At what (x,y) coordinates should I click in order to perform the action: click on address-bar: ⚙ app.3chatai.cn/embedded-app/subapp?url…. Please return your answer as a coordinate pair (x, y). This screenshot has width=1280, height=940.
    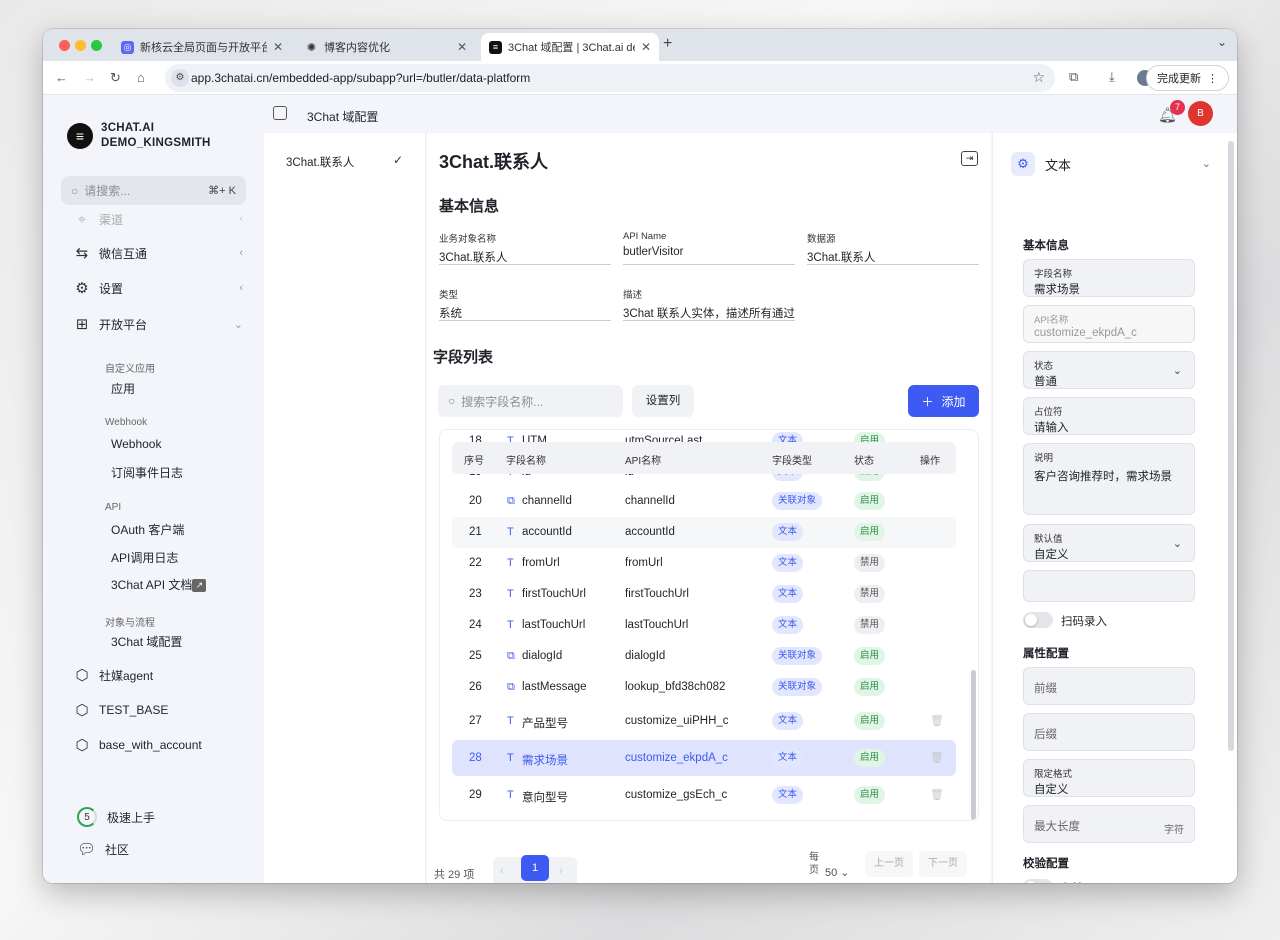
    Looking at the image, I should click on (610, 78).